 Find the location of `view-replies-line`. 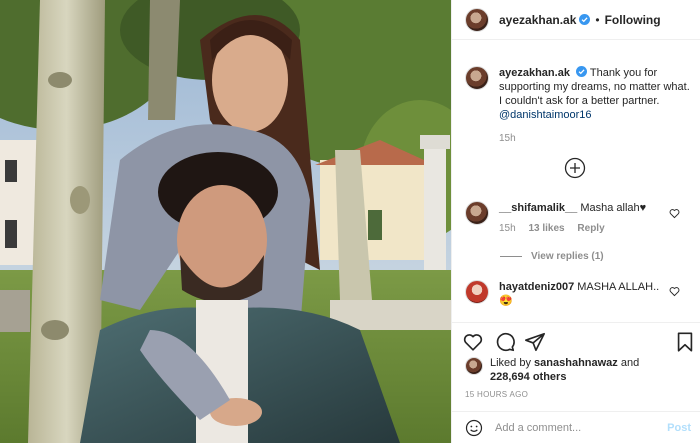

view-replies-line is located at coordinates (511, 256).